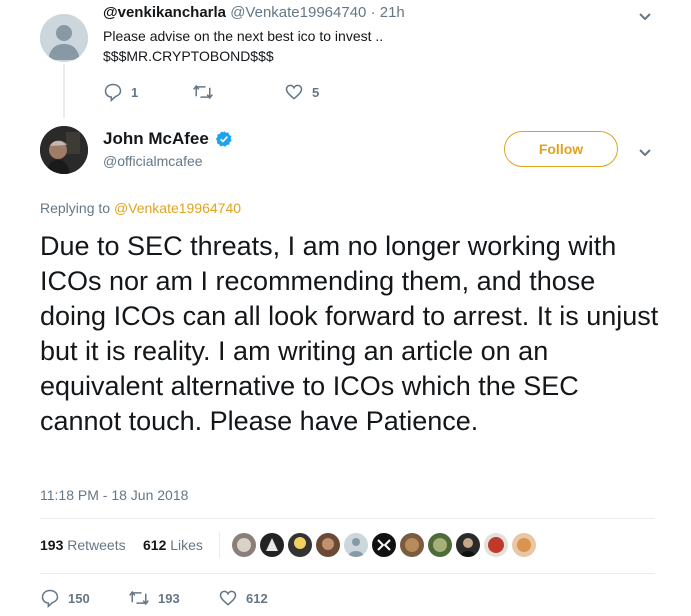 The height and width of the screenshot is (616, 691). I want to click on reply-avatar, so click(64, 38).